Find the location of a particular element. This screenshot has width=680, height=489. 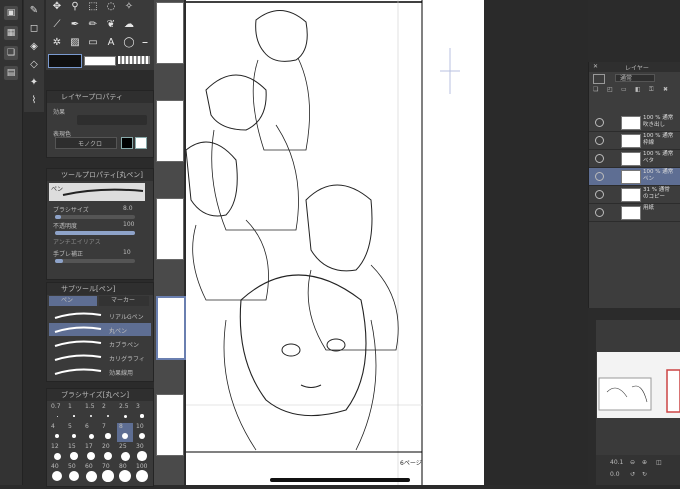

brush-size-cell: 7 is located at coordinates (108, 432).